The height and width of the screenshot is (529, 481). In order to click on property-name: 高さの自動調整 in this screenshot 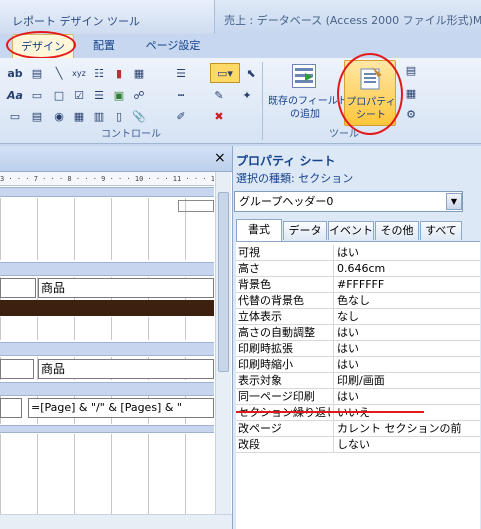, I will do `click(276, 332)`.